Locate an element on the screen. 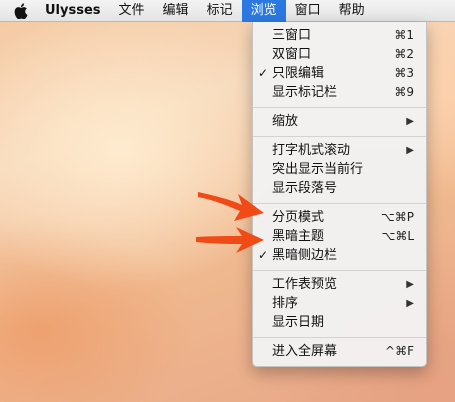 This screenshot has width=455, height=402. shortcut-label: ⌥⌘L is located at coordinates (397, 236).